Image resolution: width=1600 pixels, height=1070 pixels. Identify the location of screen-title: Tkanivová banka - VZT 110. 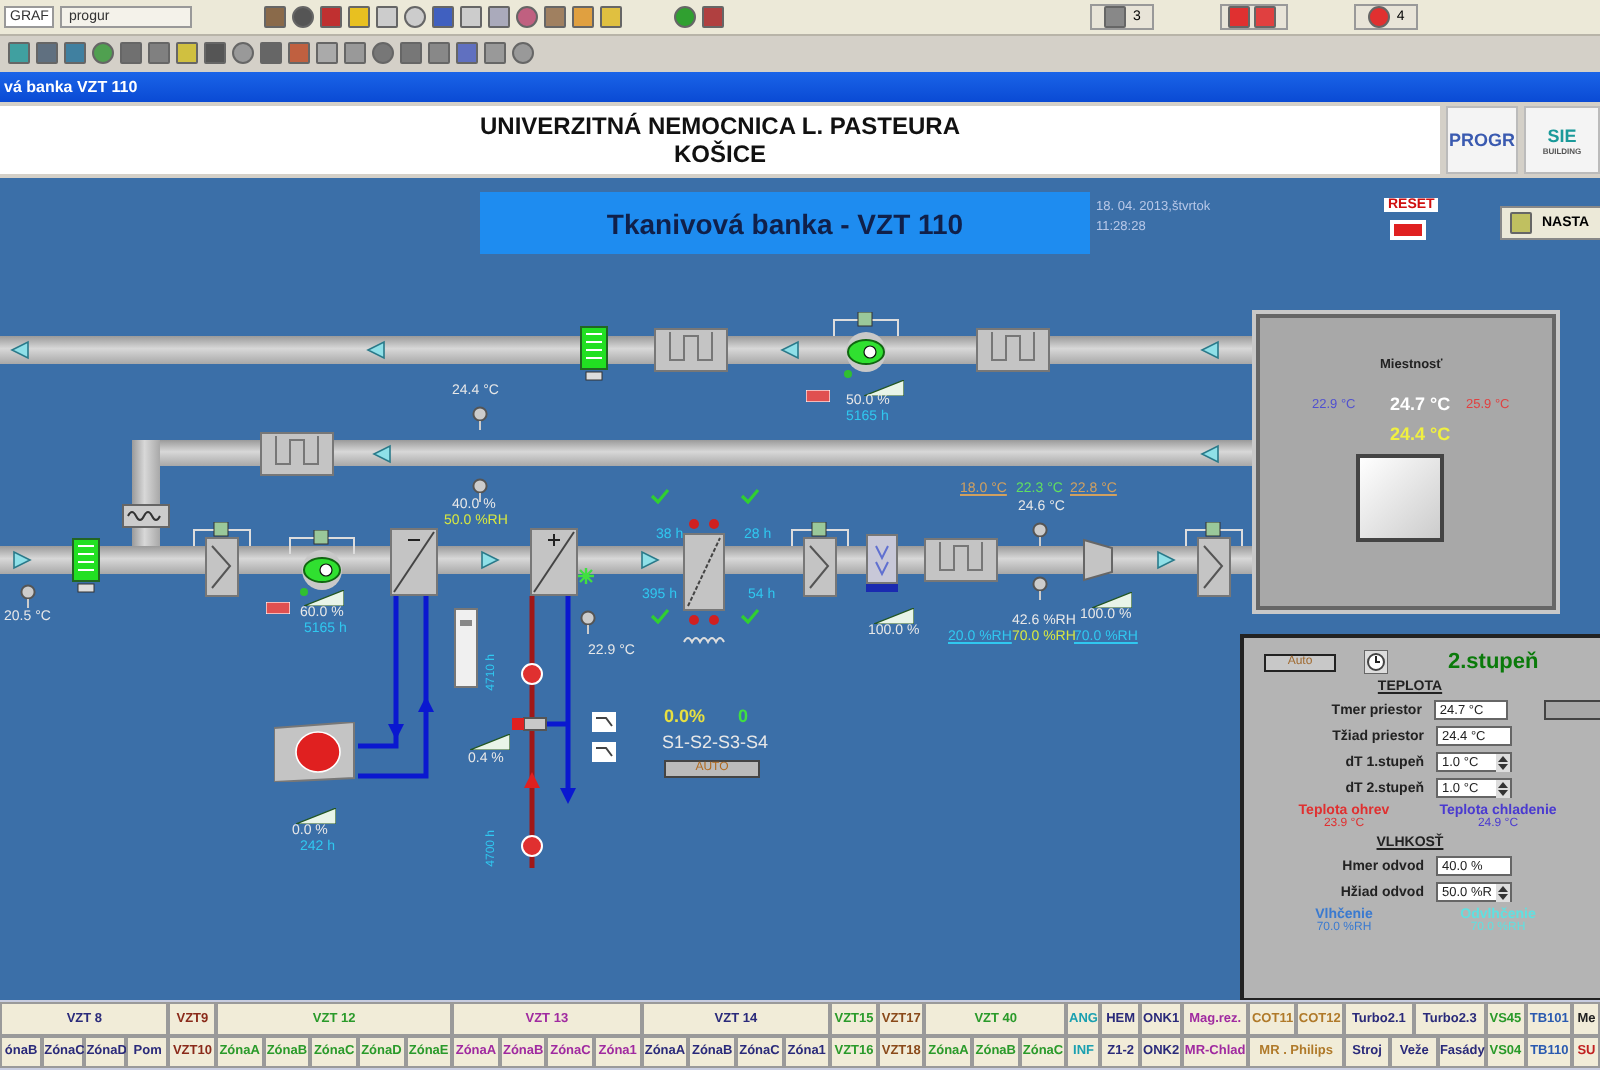
(785, 223).